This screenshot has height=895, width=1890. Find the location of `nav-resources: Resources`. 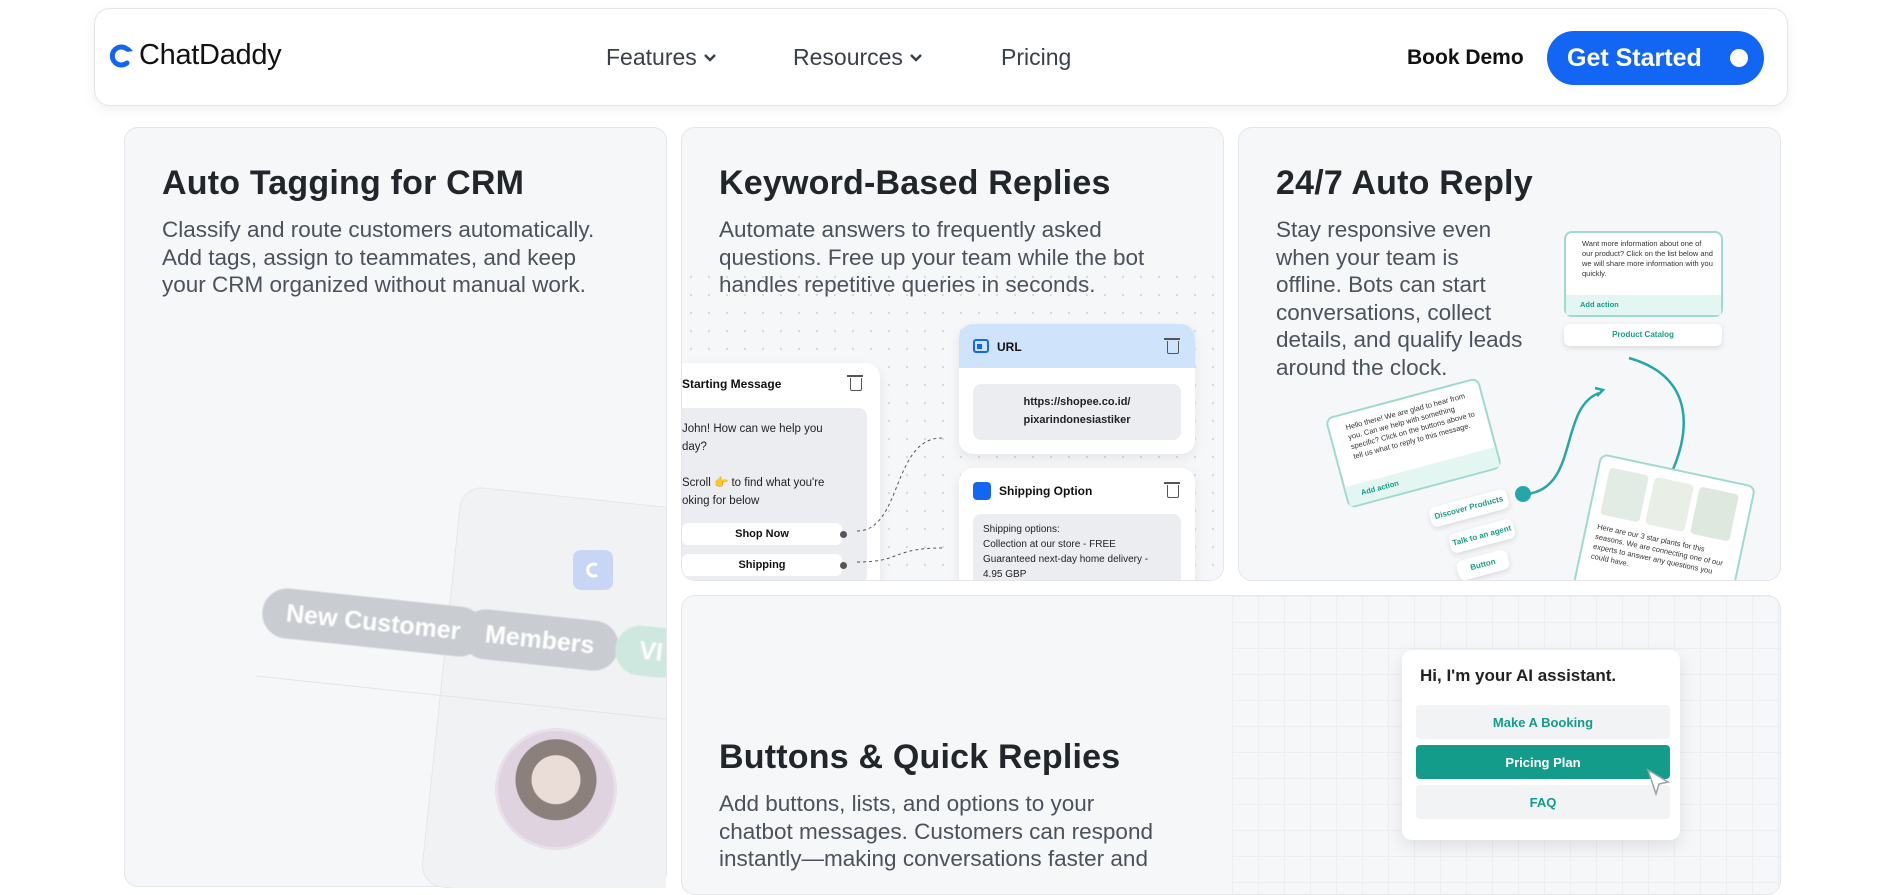

nav-resources: Resources is located at coordinates (858, 57).